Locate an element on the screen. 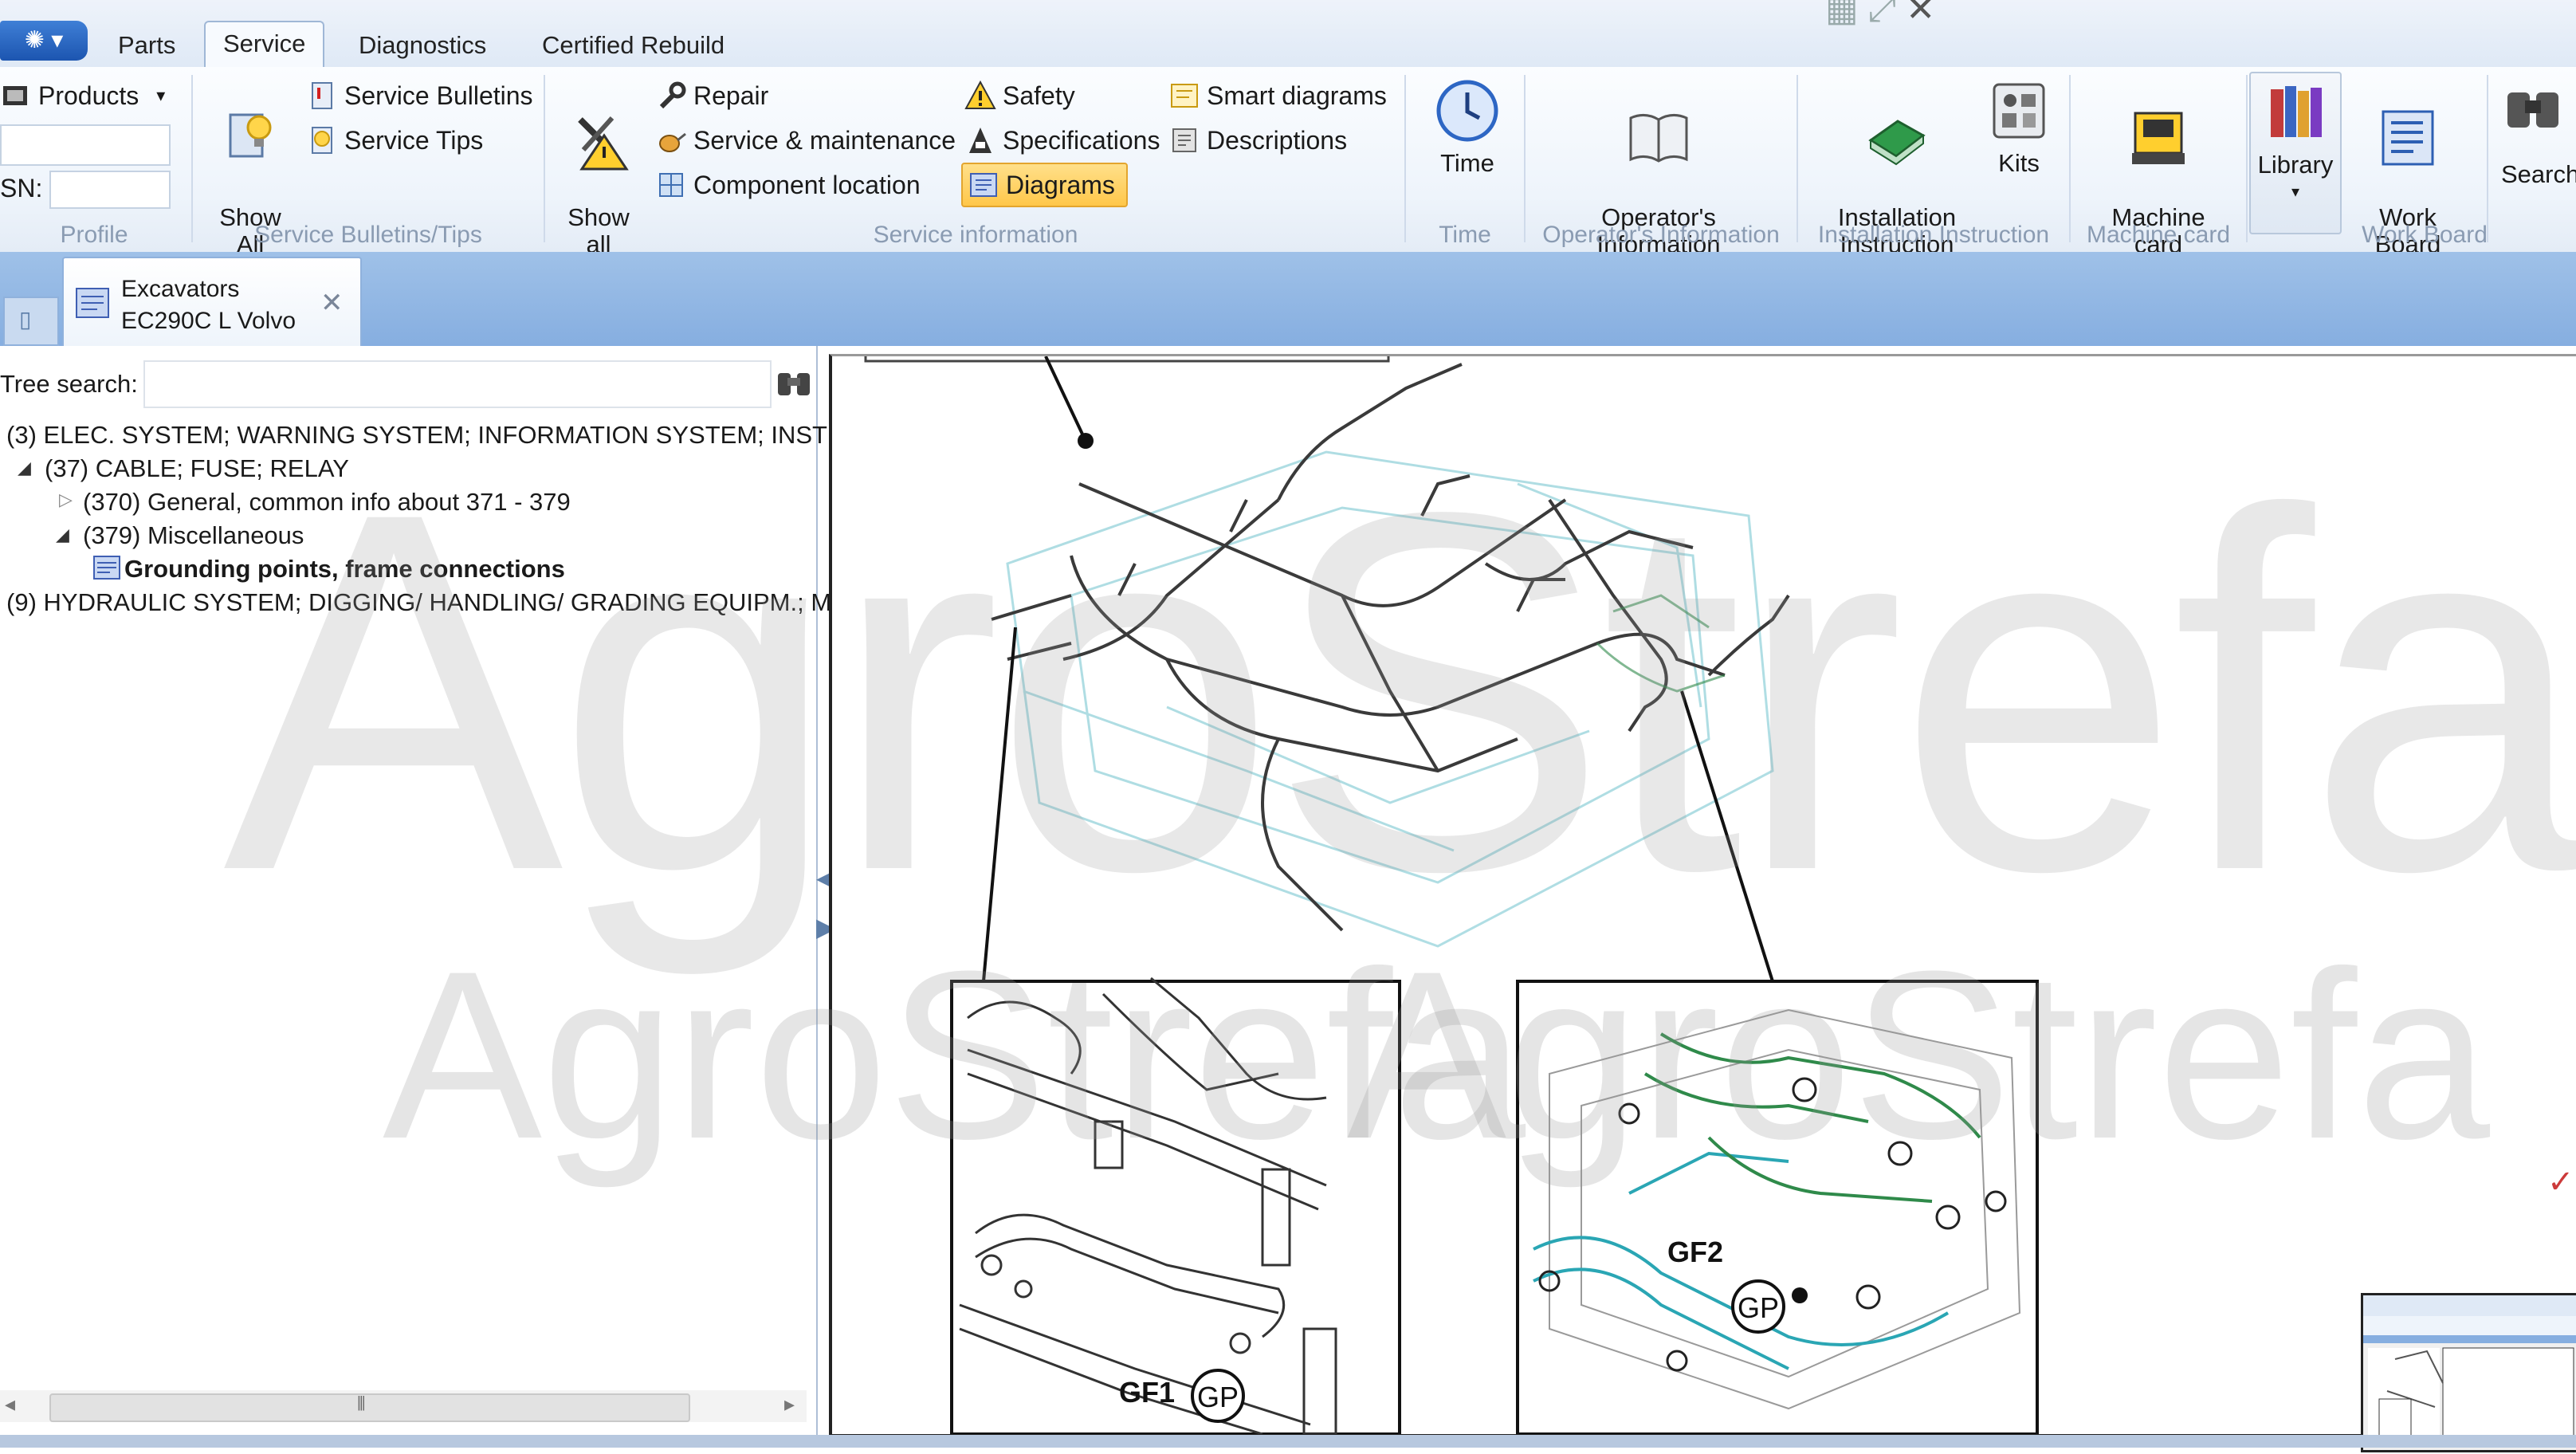 The height and width of the screenshot is (1454, 2576). restore-icon: ⤢ is located at coordinates (1882, 14).